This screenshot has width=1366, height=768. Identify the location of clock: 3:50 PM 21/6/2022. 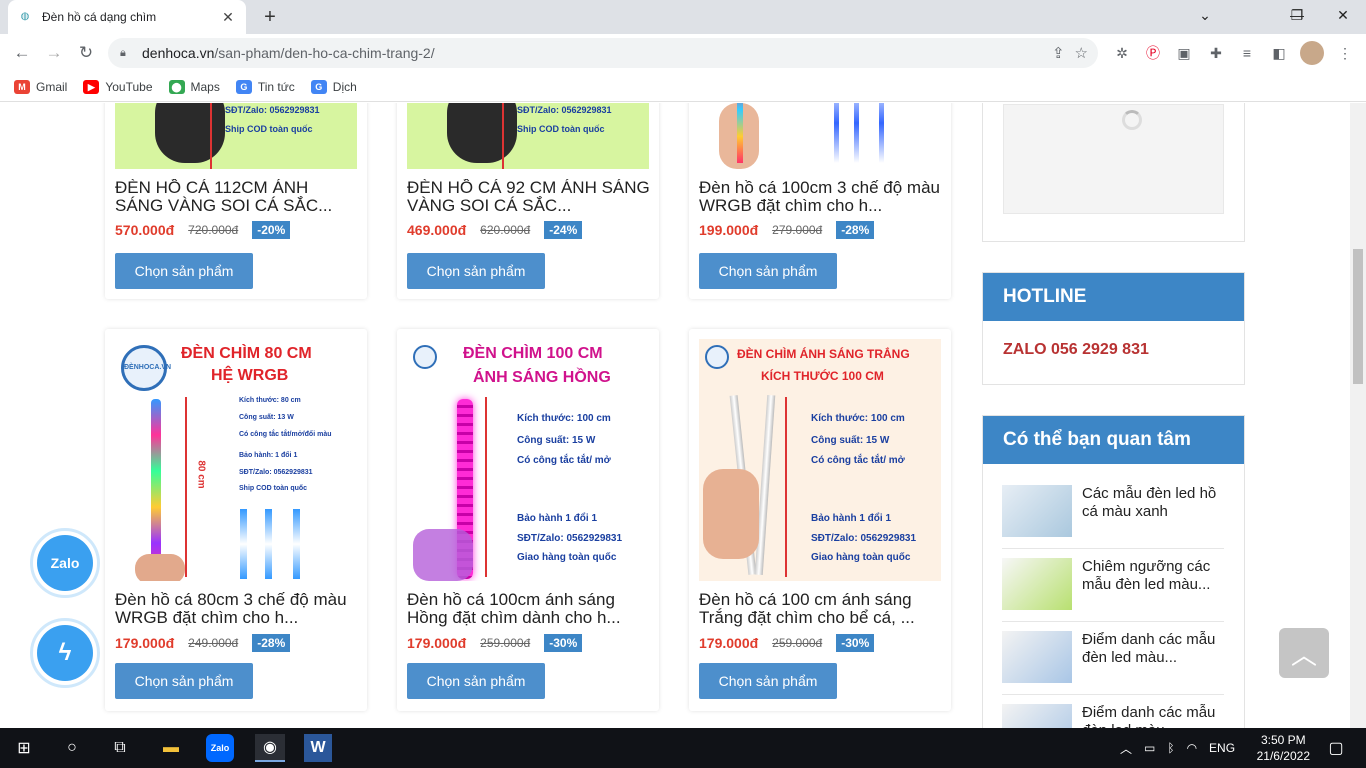
(1283, 748).